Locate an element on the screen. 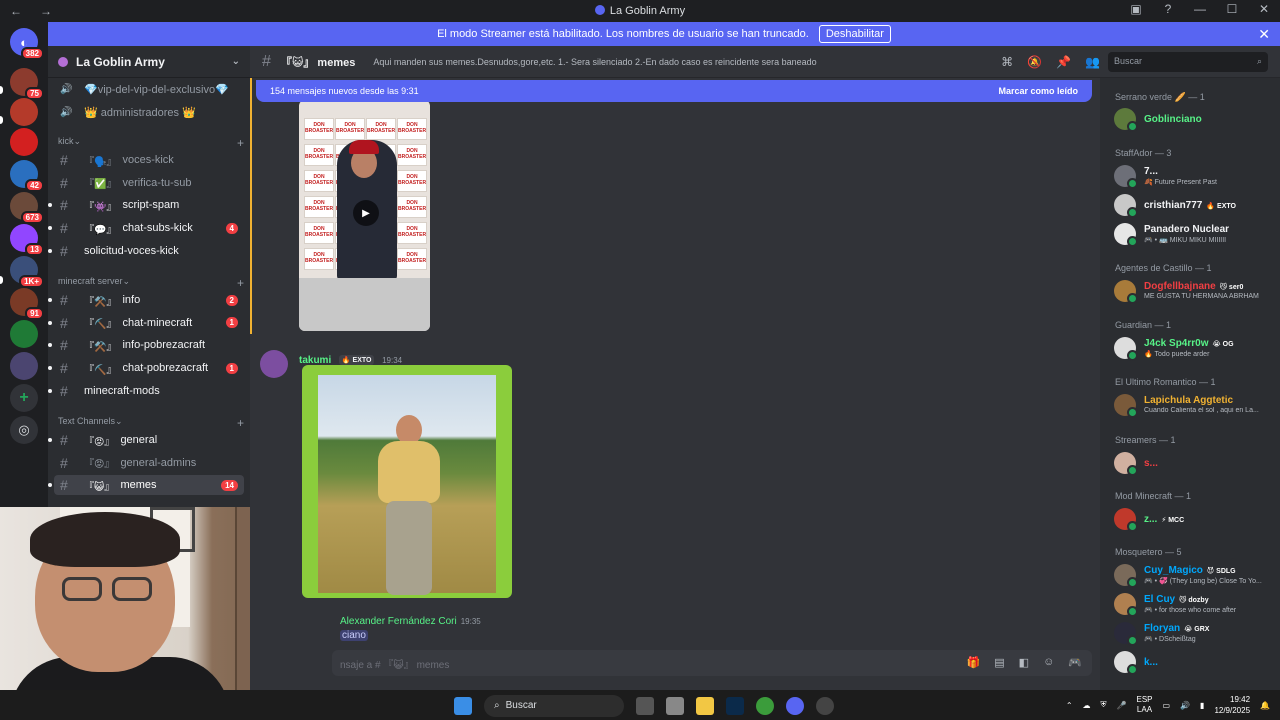  threads-icon: ⌘ is located at coordinates (1007, 62).